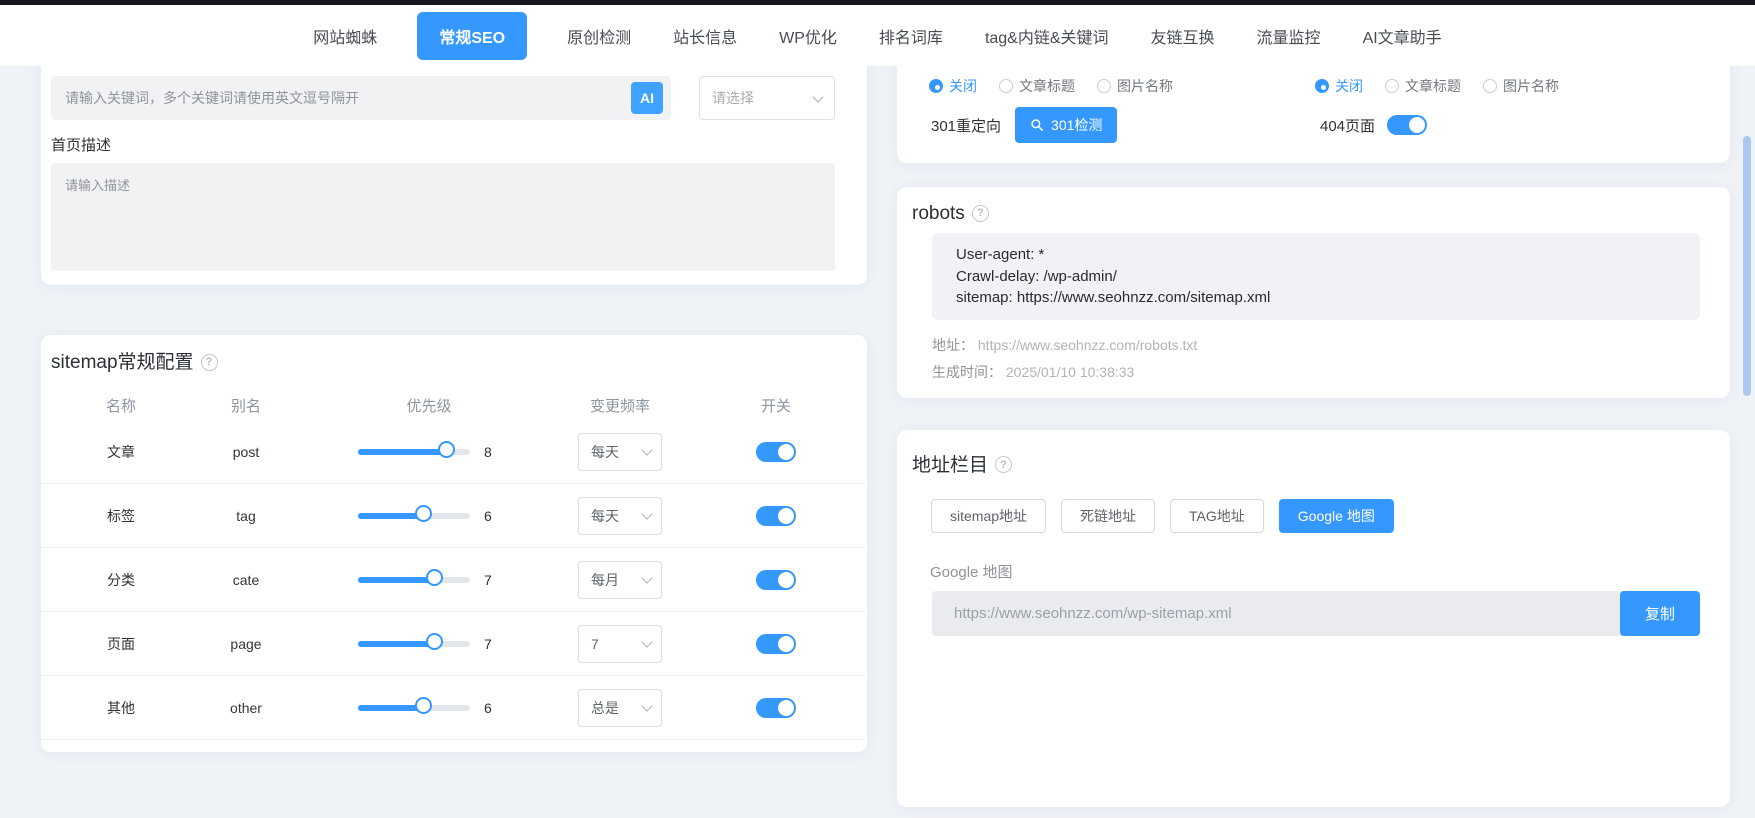 Image resolution: width=1755 pixels, height=818 pixels. I want to click on google-map-button: Google 地图, so click(1336, 515).